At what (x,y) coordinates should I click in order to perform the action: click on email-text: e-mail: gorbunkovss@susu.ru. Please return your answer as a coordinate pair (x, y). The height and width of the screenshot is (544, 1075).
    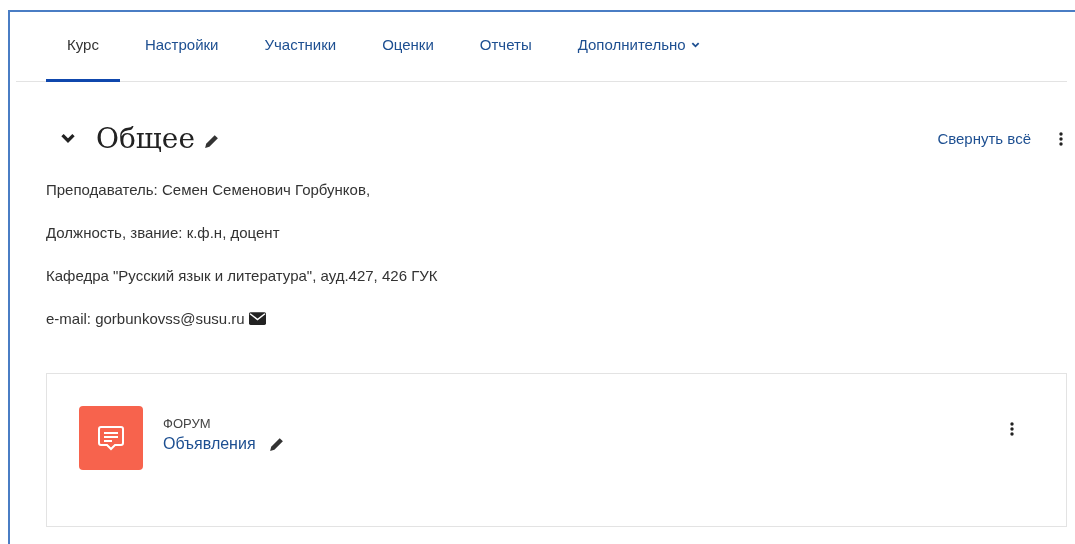
    Looking at the image, I should click on (145, 318).